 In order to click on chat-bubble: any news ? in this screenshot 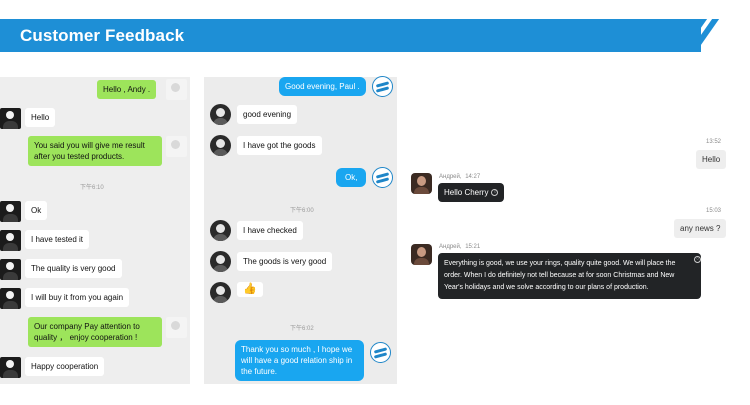, I will do `click(700, 228)`.